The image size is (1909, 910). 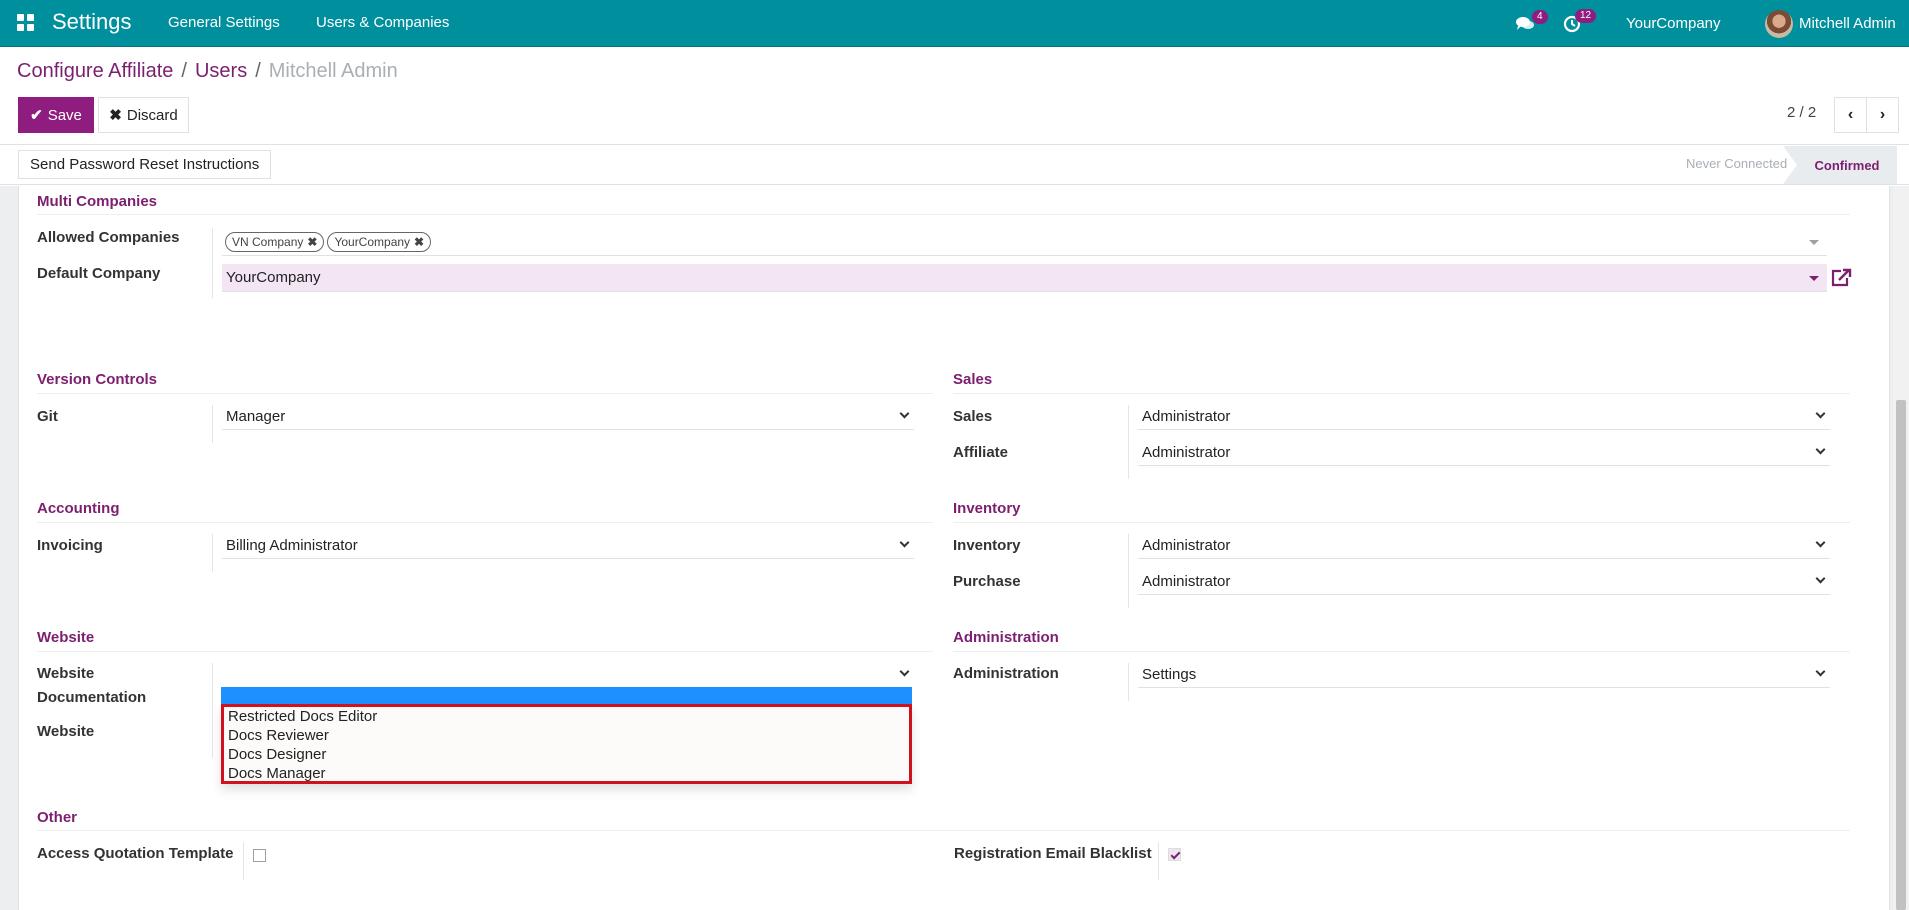 I want to click on tag-yourcompany: YourCompany ✖, so click(x=379, y=242).